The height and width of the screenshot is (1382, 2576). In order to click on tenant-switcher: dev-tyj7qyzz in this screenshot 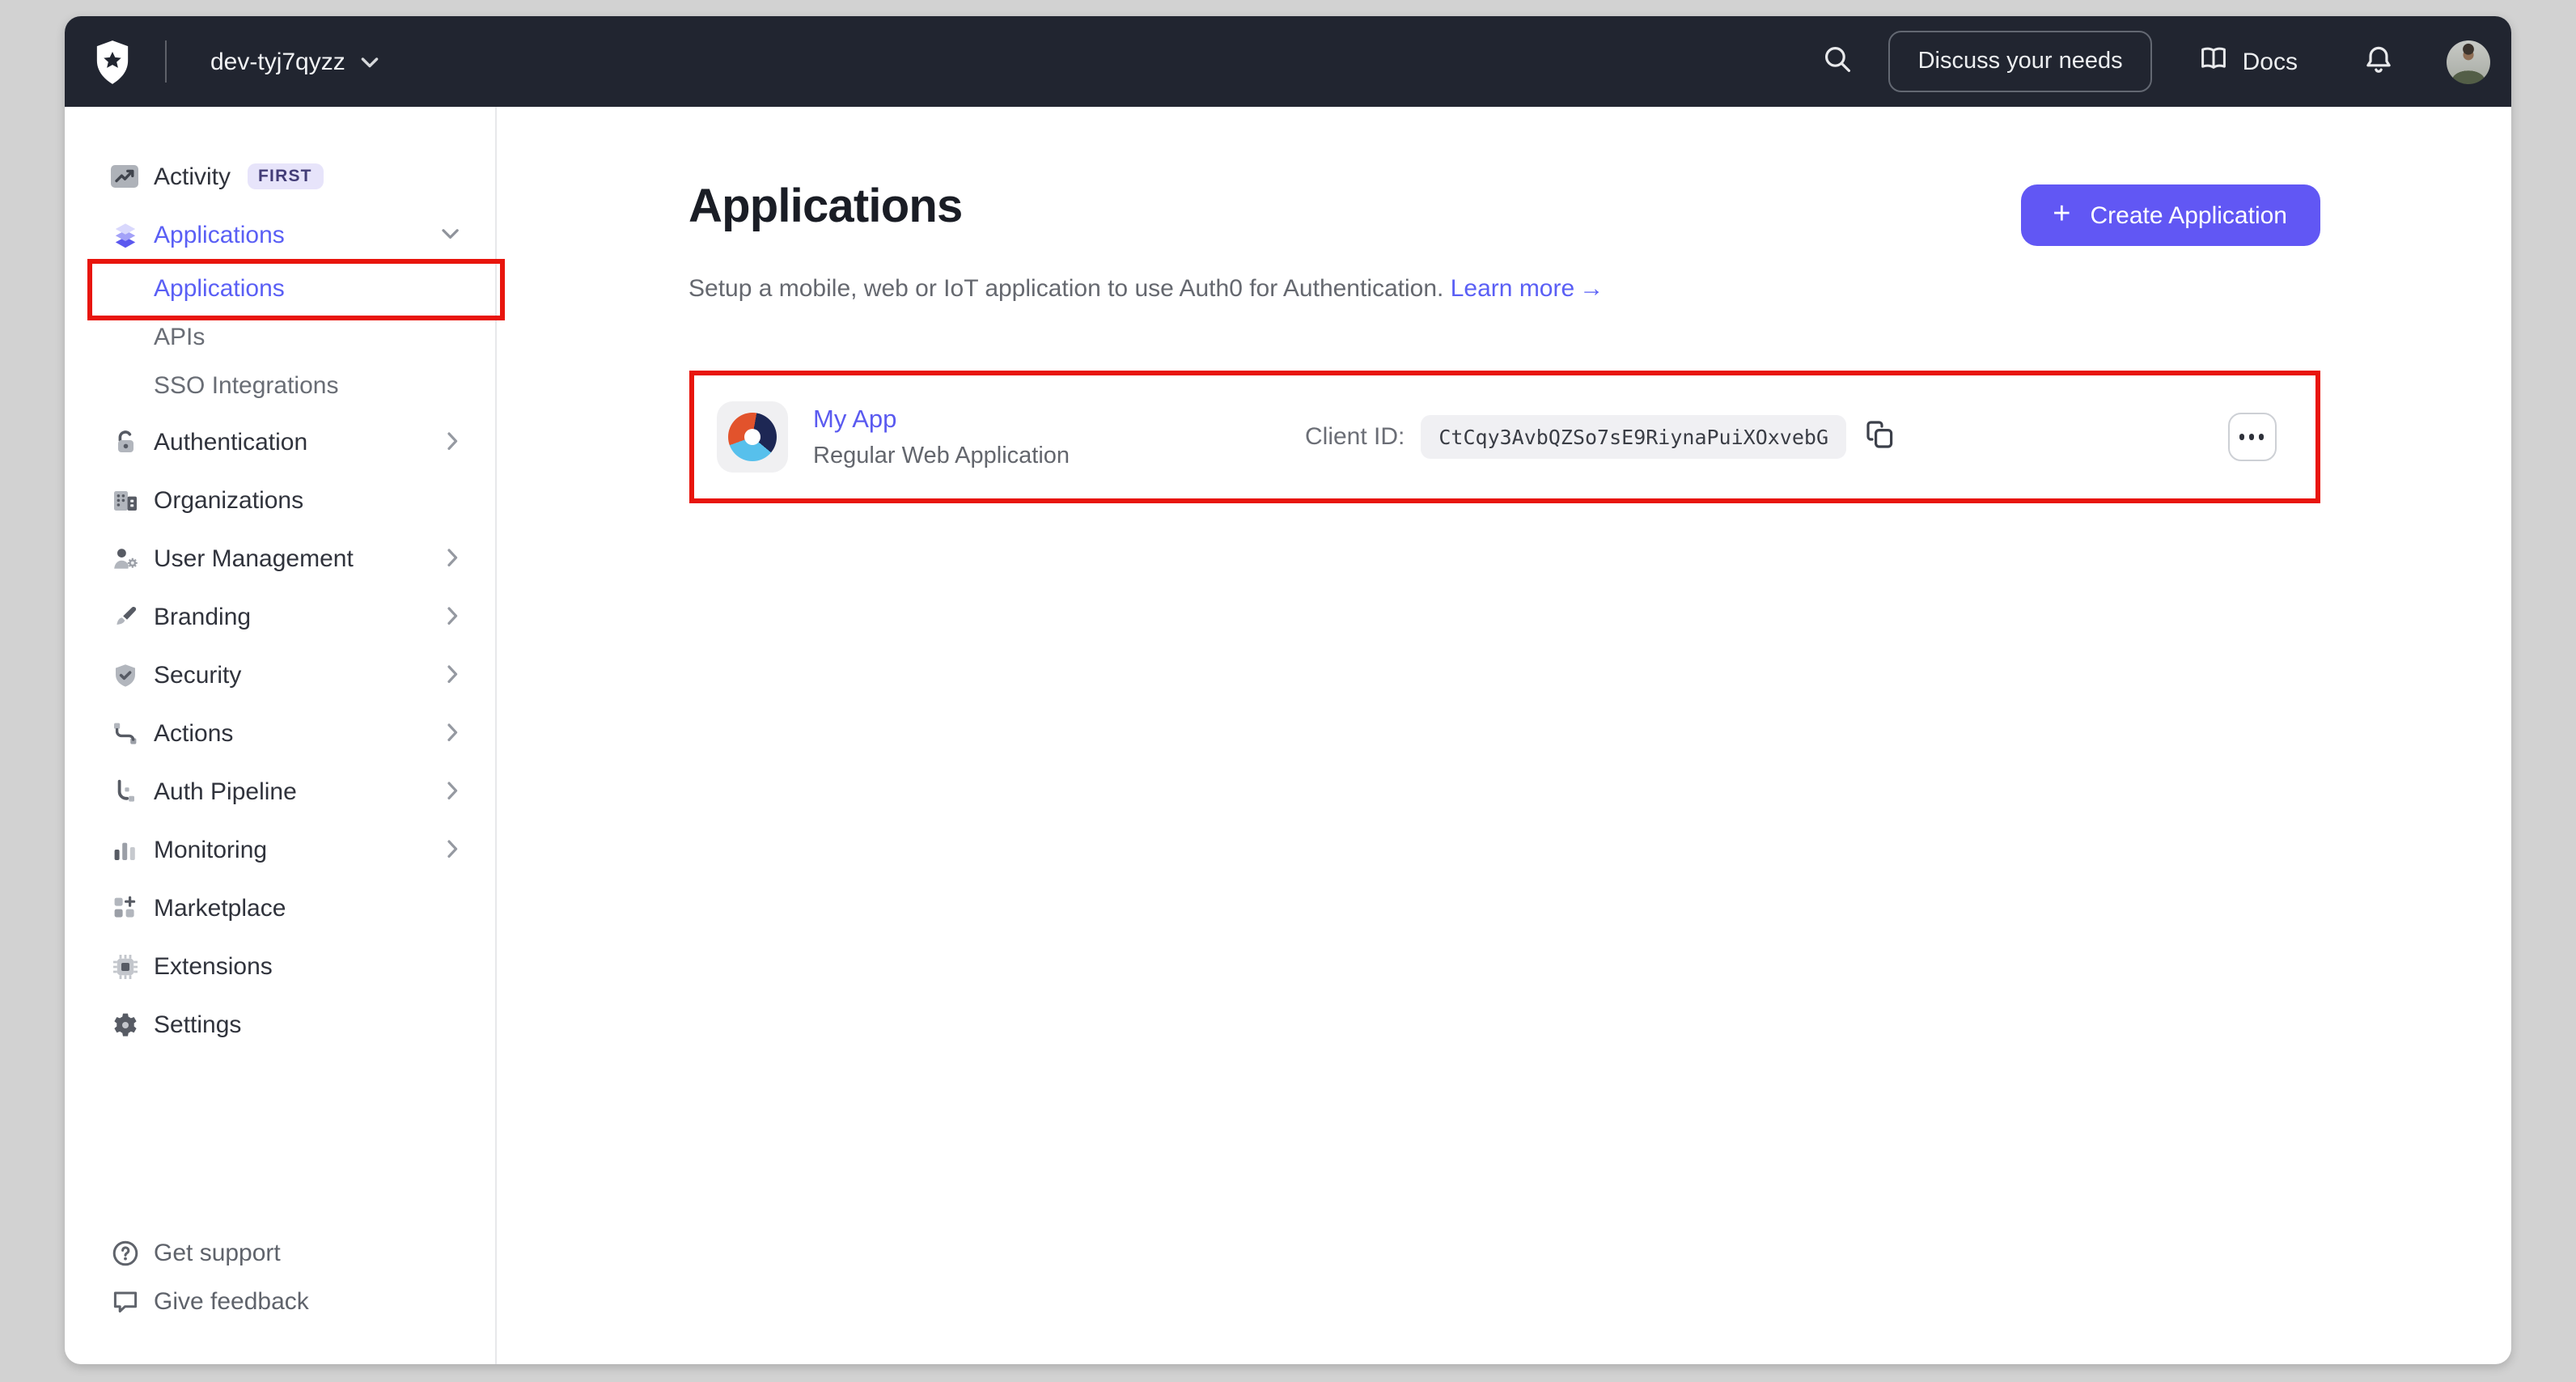, I will do `click(294, 61)`.